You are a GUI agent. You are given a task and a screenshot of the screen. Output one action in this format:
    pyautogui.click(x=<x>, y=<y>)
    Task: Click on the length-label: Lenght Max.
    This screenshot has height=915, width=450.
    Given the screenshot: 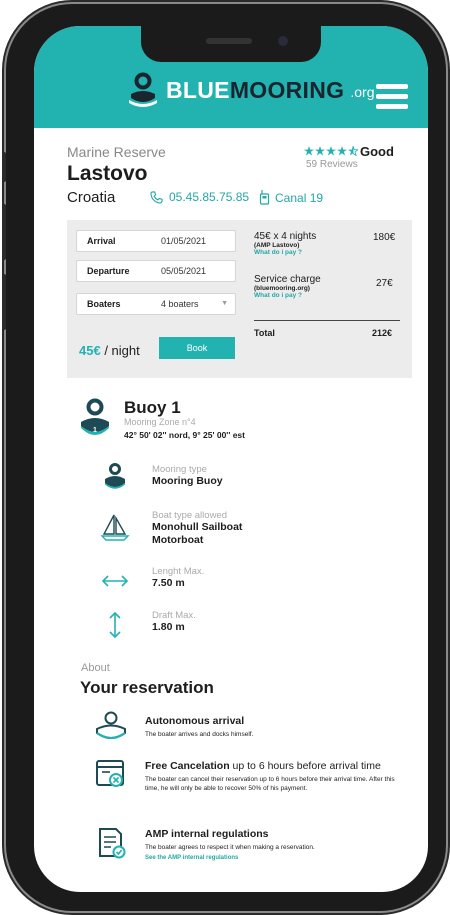 What is the action you would take?
    pyautogui.click(x=178, y=571)
    